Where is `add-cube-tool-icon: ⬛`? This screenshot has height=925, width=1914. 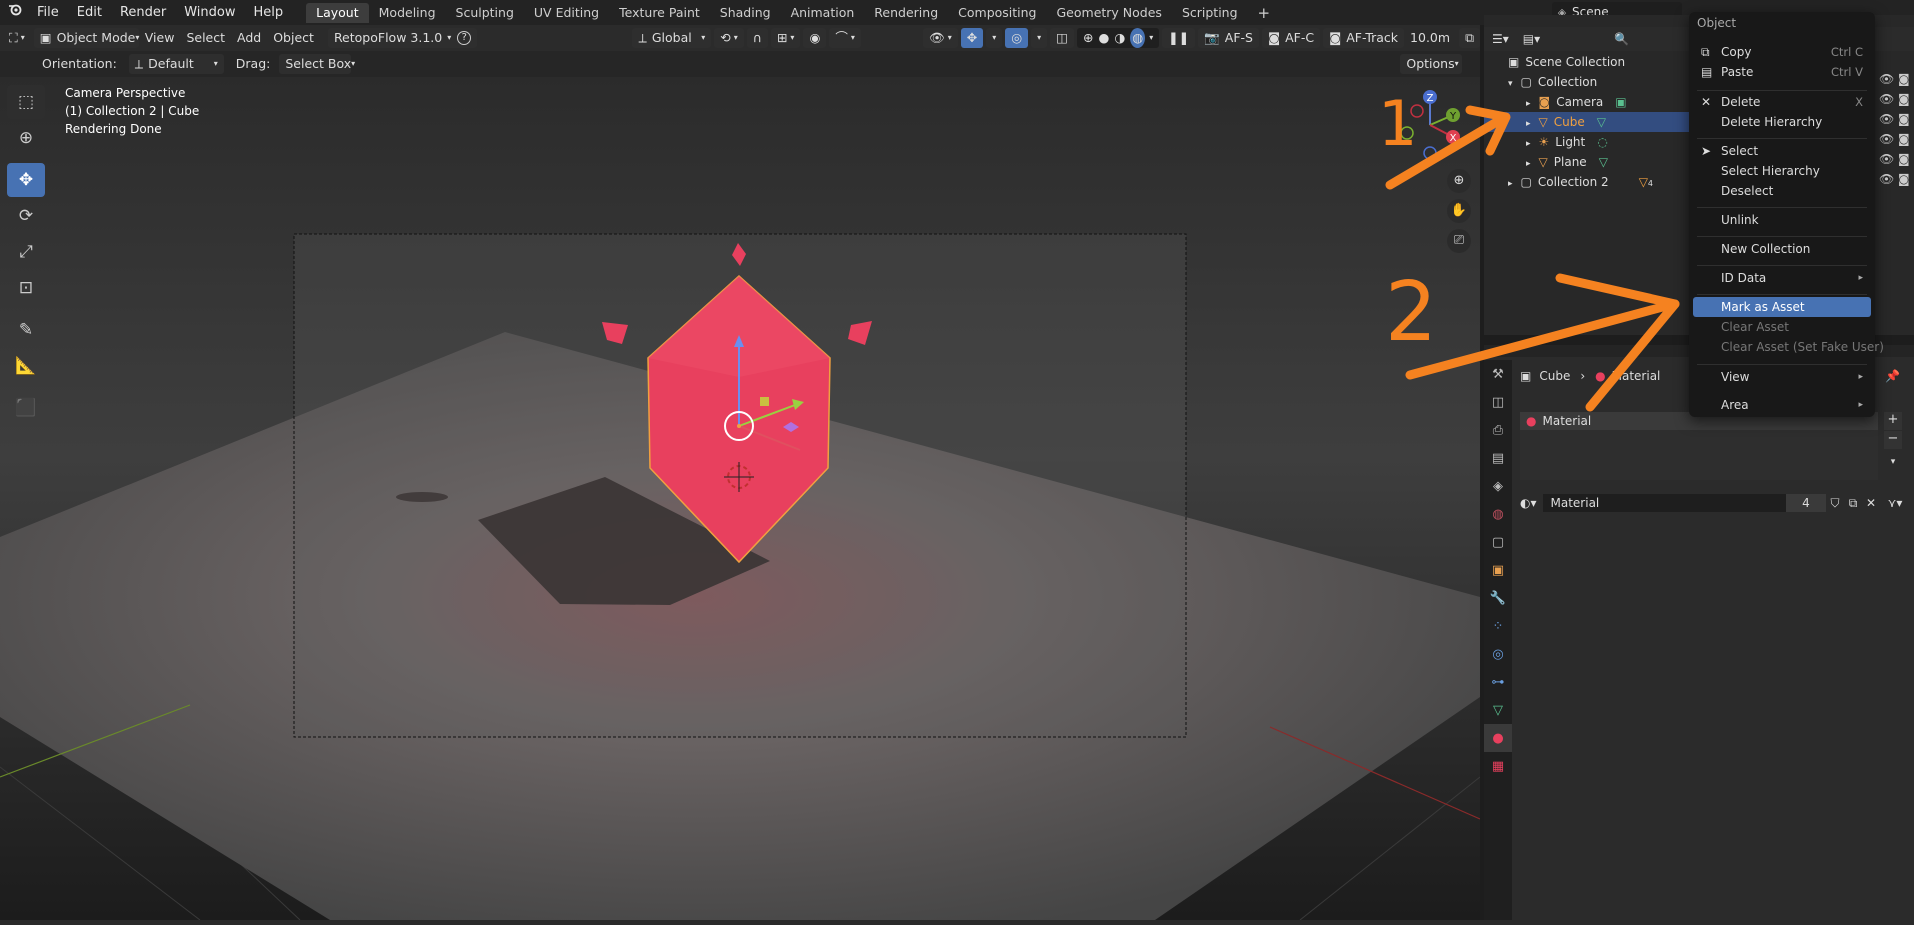
add-cube-tool-icon: ⬛ is located at coordinates (26, 408).